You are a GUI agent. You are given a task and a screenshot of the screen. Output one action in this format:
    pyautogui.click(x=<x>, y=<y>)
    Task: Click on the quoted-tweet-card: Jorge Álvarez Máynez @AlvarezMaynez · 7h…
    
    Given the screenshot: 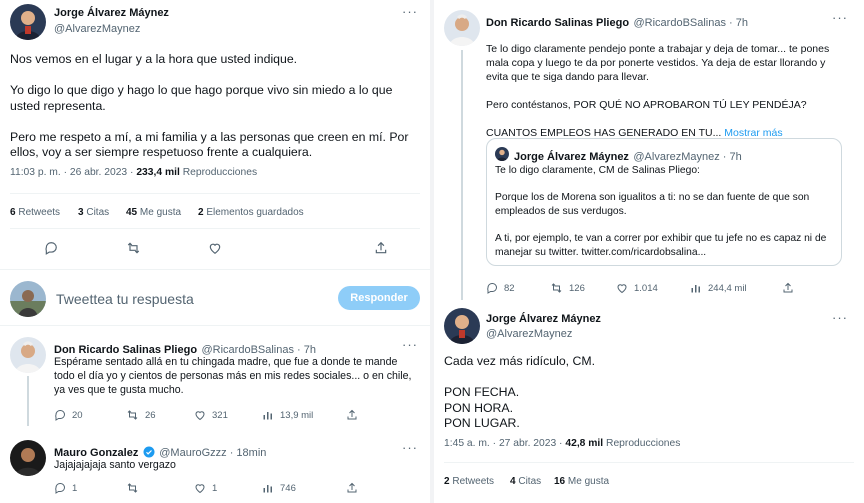 What is the action you would take?
    pyautogui.click(x=664, y=202)
    